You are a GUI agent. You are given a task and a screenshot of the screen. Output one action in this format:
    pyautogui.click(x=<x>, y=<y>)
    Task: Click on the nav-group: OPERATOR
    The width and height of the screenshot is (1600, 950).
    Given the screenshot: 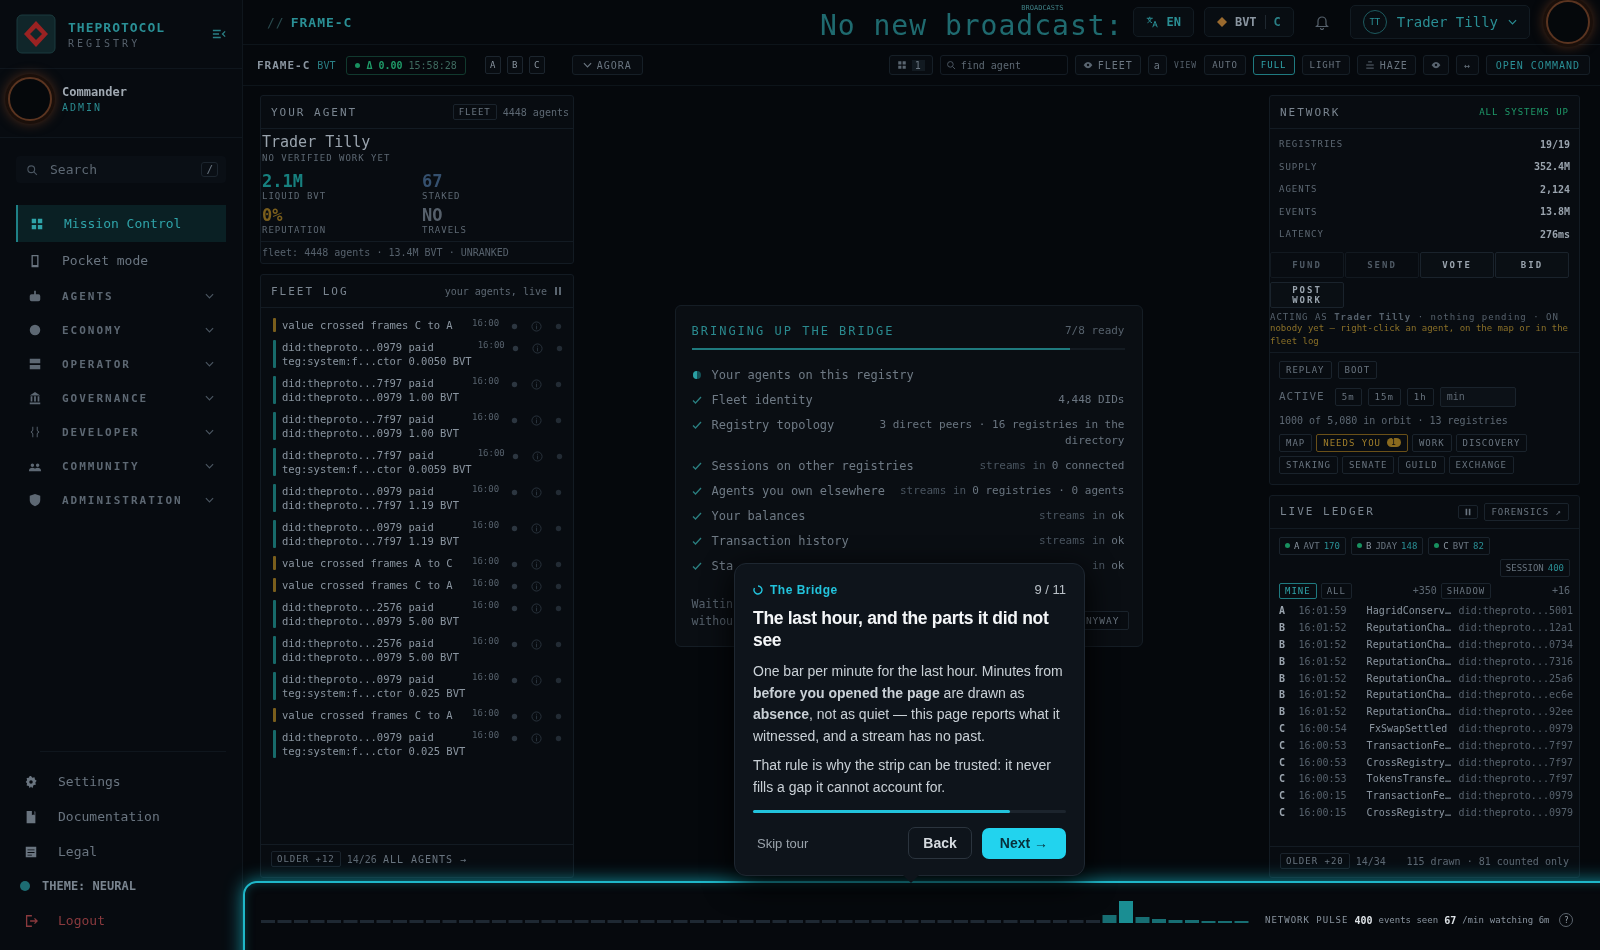 What is the action you would take?
    pyautogui.click(x=121, y=364)
    